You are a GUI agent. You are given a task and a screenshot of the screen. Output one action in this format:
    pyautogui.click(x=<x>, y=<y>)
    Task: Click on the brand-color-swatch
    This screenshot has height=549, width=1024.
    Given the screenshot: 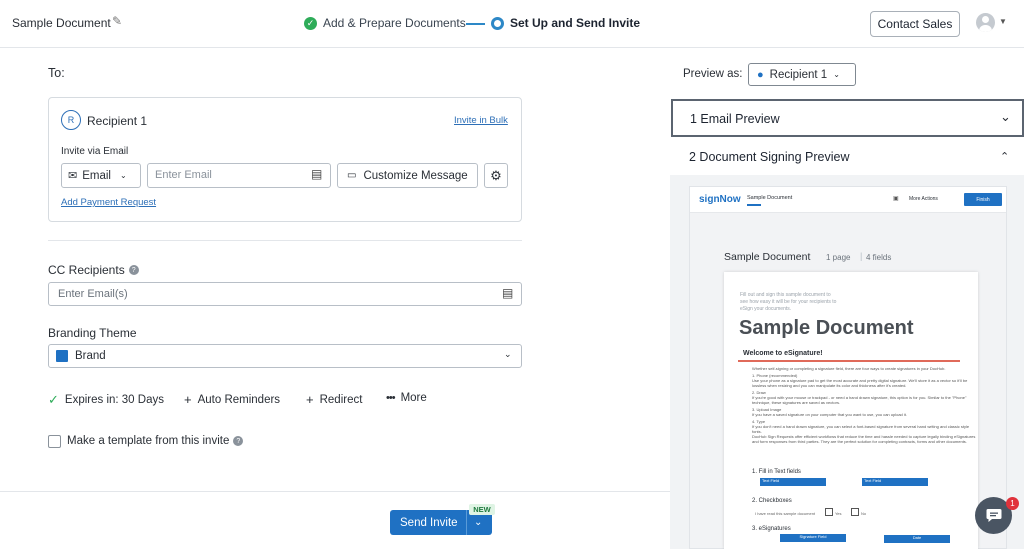 What is the action you would take?
    pyautogui.click(x=62, y=356)
    